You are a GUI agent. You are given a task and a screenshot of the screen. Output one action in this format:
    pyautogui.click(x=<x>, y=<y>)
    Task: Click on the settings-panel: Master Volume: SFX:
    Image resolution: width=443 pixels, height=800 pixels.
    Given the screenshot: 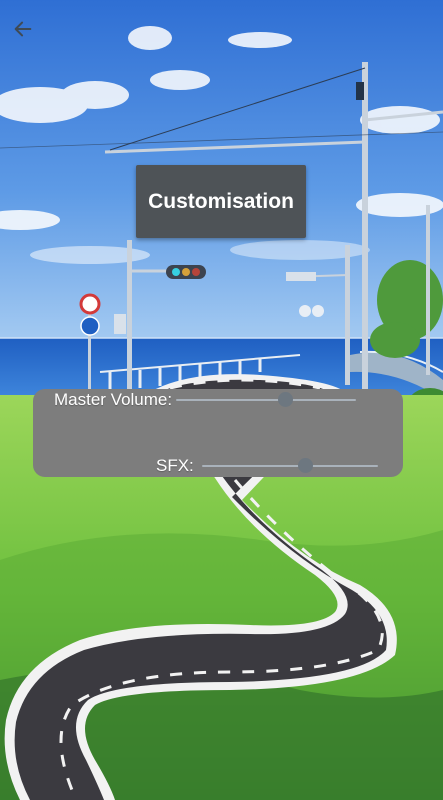 What is the action you would take?
    pyautogui.click(x=218, y=433)
    